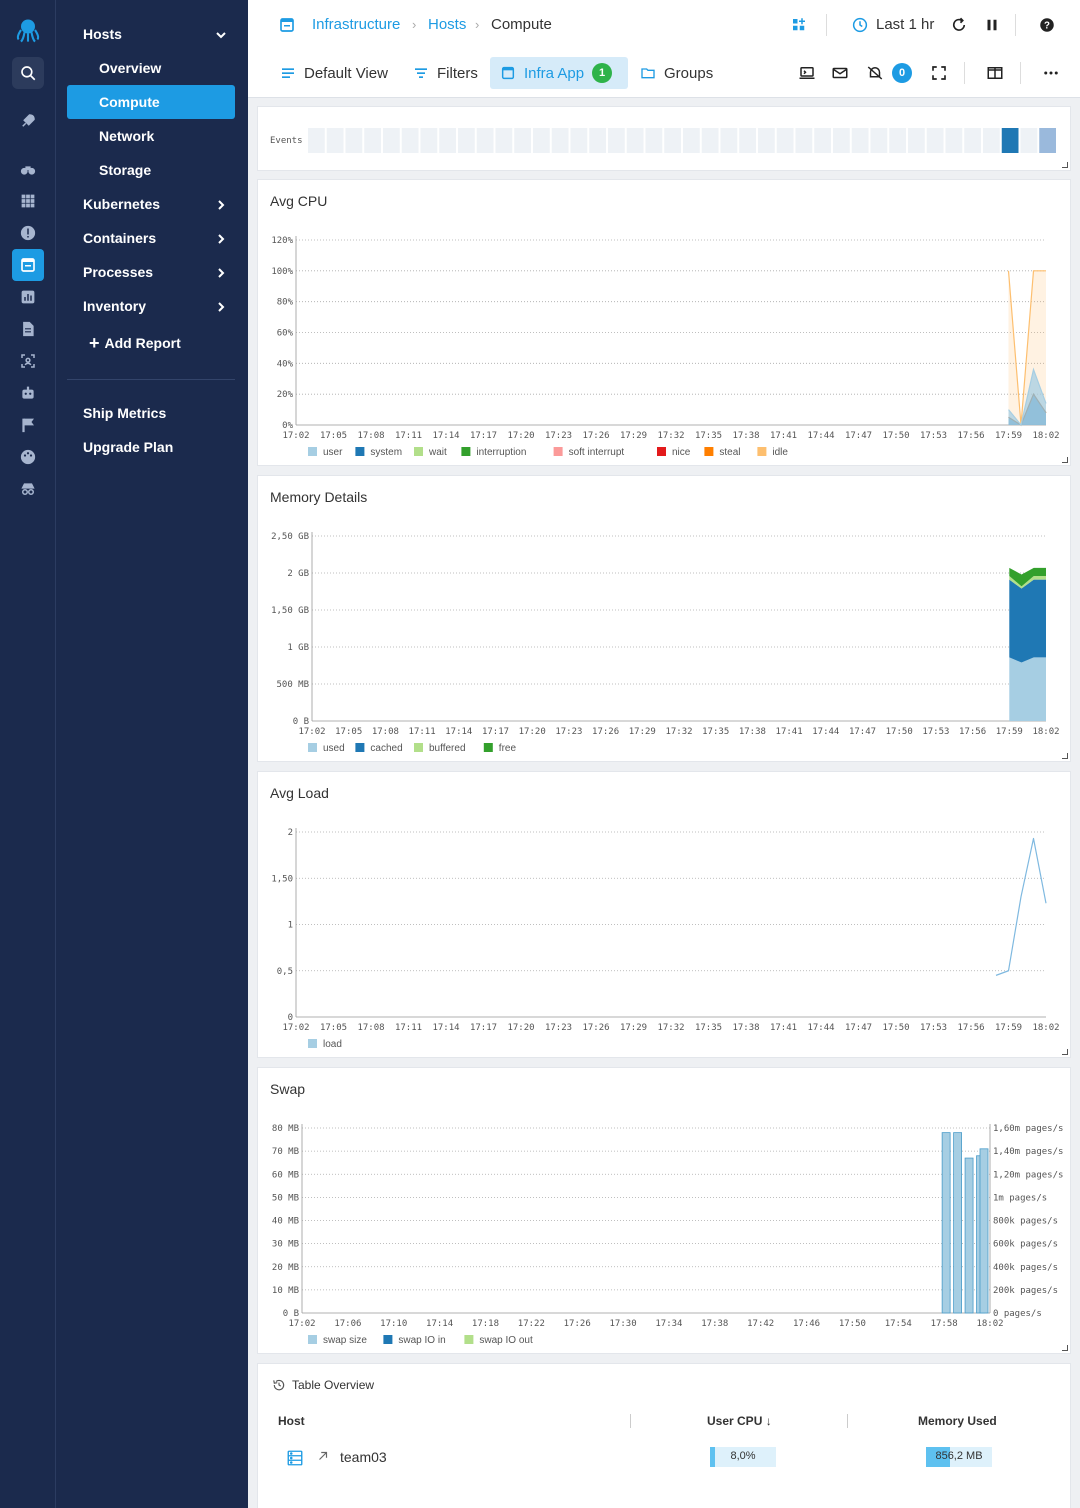 The image size is (1080, 1508). I want to click on nav-kubernetes: Kubernetes, so click(151, 204).